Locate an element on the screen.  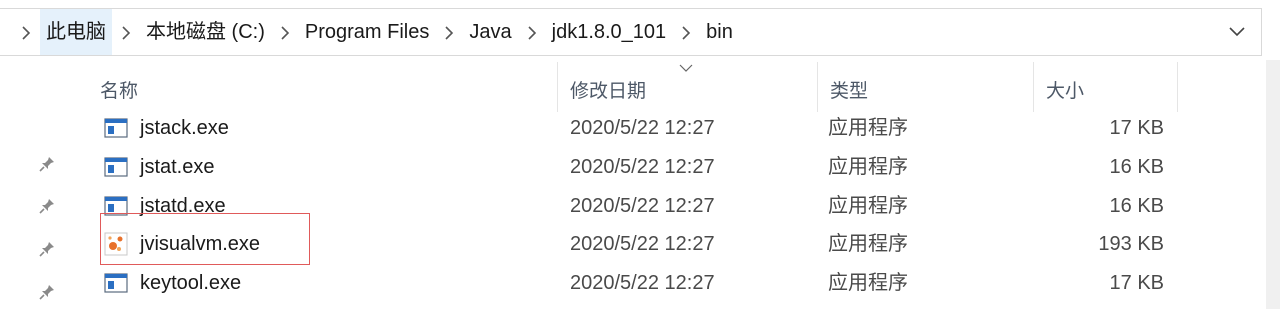
file-row: keytool.exe 2020/5/22 12:27 应用程序 17 KB is located at coordinates (633, 283).